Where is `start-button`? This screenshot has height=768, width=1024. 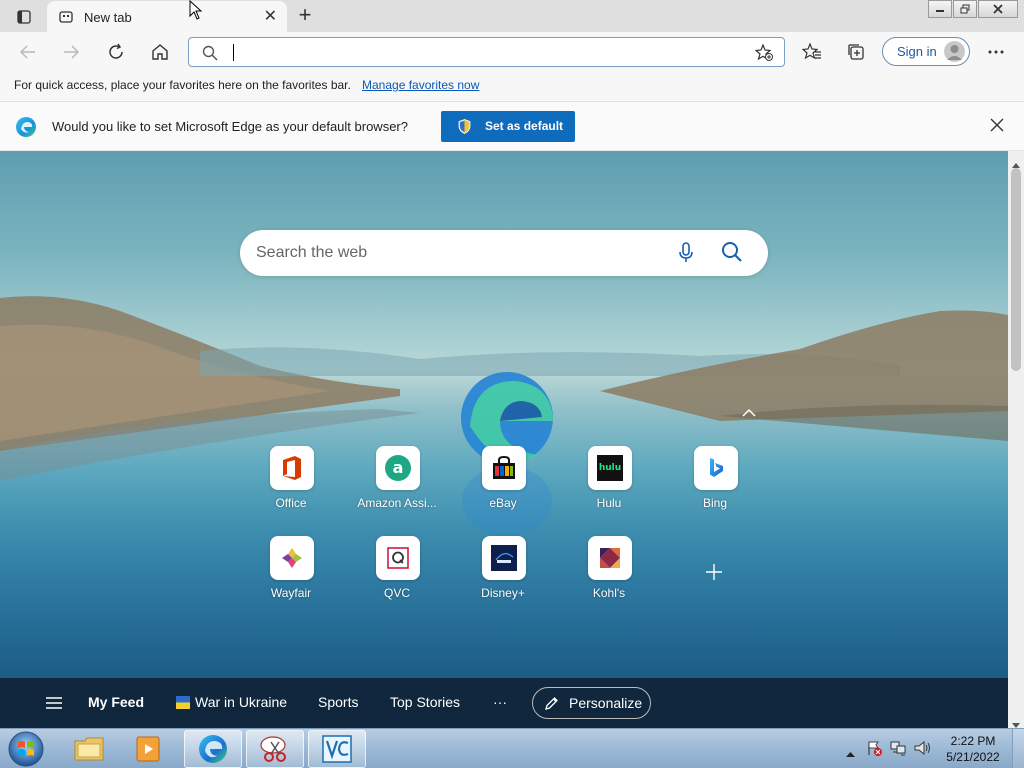 start-button is located at coordinates (26, 749).